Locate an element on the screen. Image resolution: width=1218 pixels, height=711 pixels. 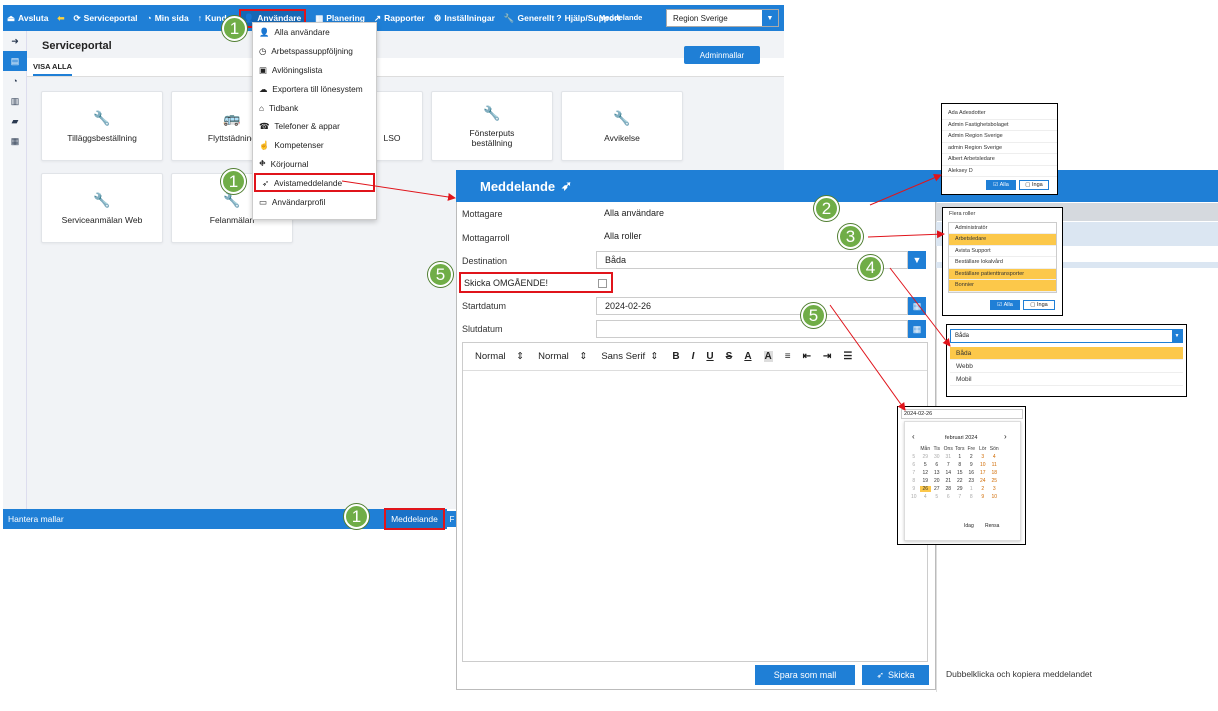
callout-badge: 3 is located at coordinates (850, 236).